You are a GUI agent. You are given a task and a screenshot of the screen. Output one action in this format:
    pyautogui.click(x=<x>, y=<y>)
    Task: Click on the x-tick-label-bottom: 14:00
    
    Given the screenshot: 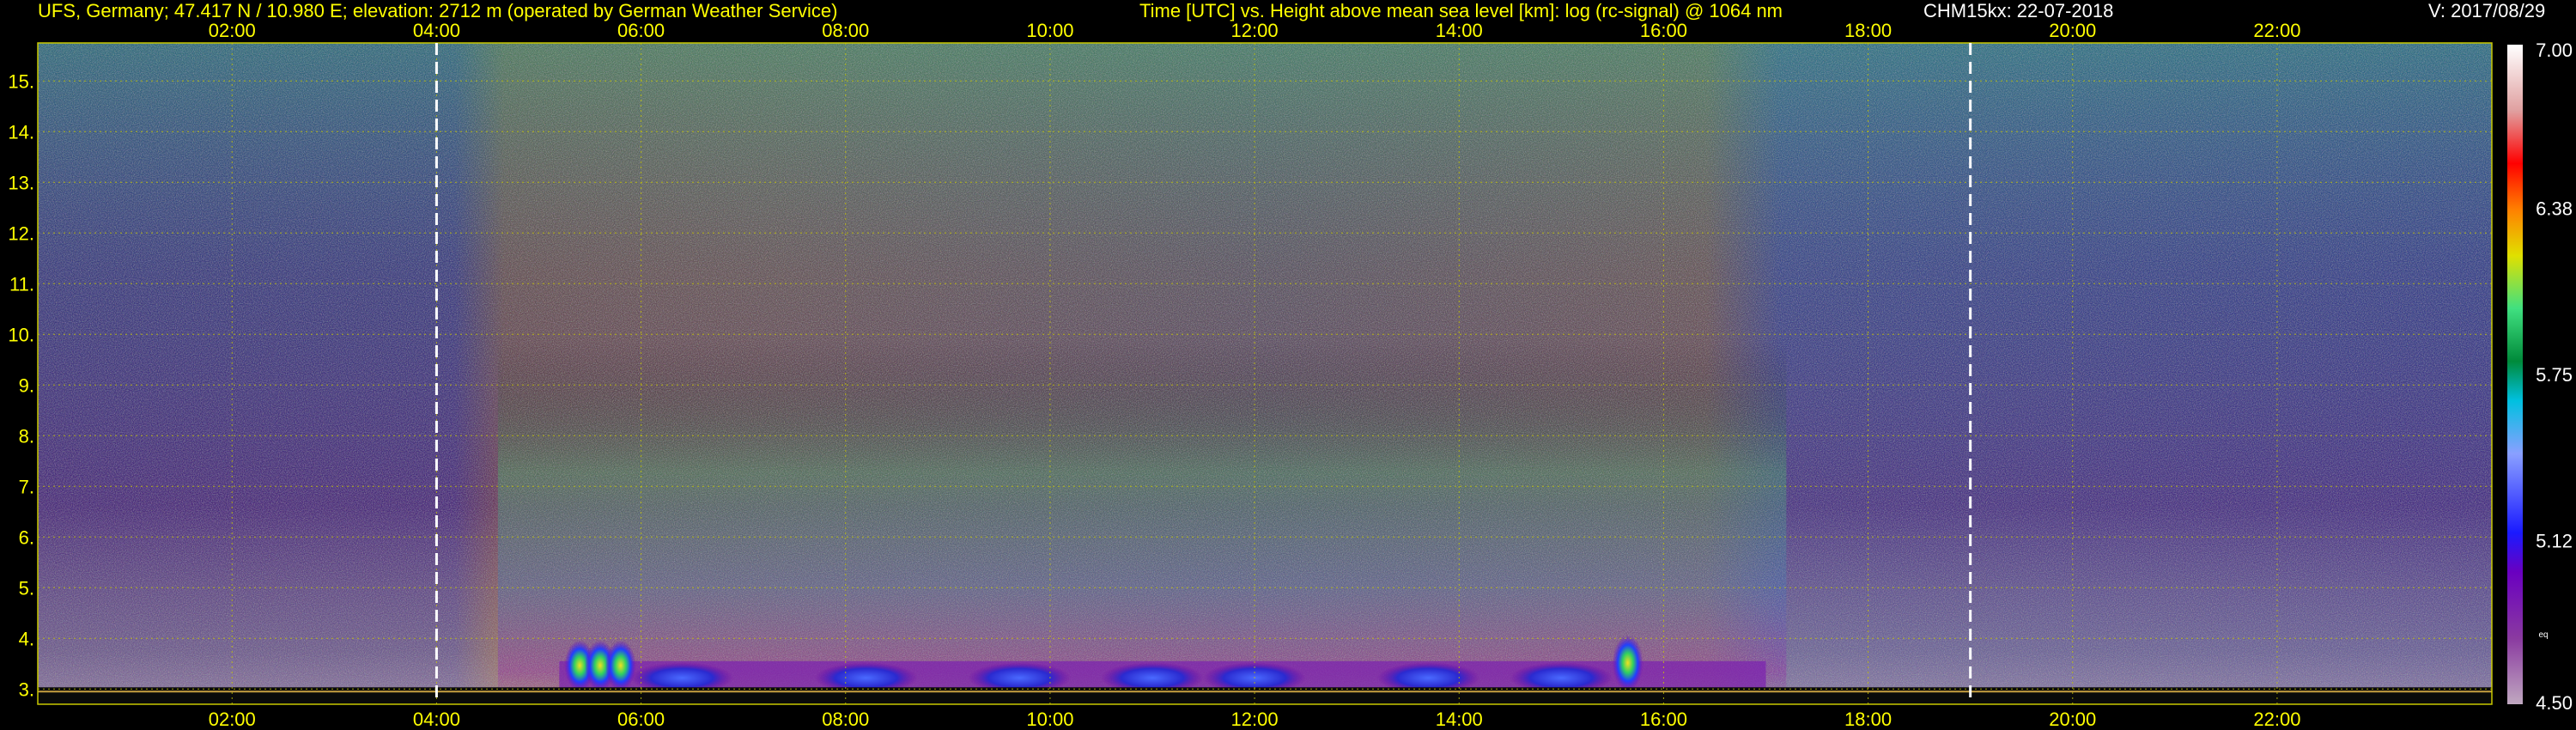 What is the action you would take?
    pyautogui.click(x=1459, y=719)
    